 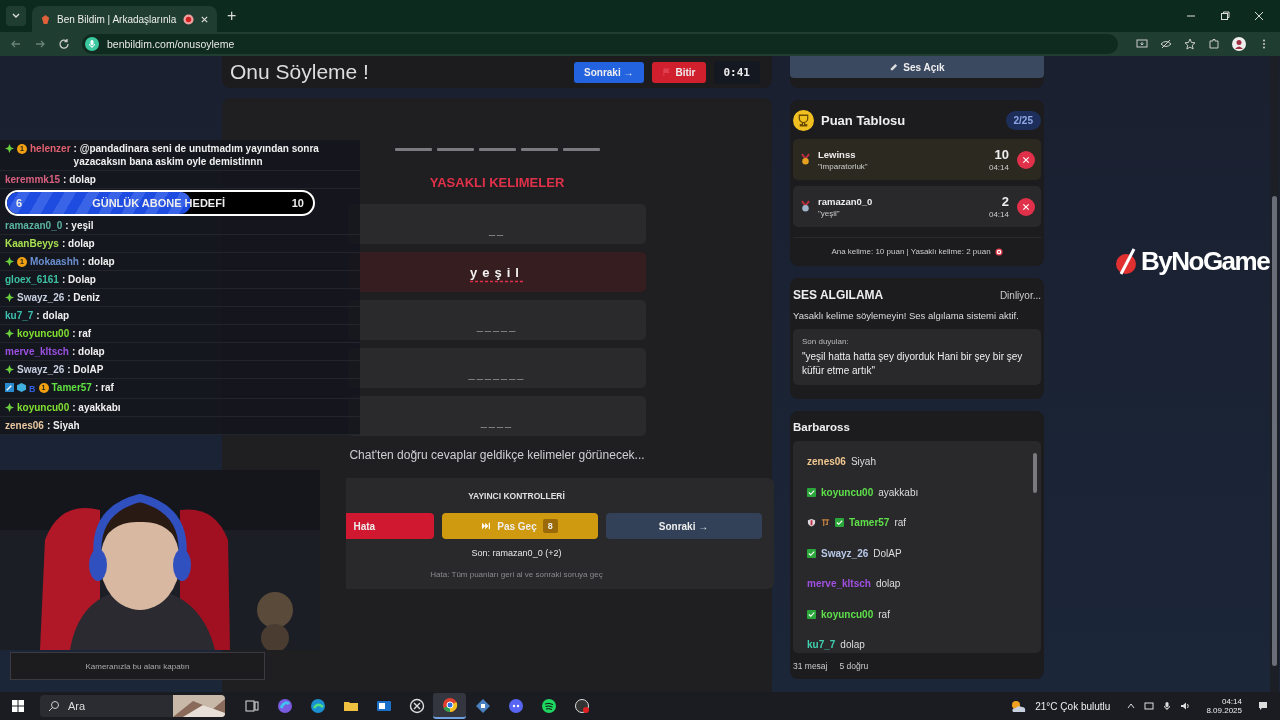 What do you see at coordinates (16, 44) in the screenshot?
I see `back-icon` at bounding box center [16, 44].